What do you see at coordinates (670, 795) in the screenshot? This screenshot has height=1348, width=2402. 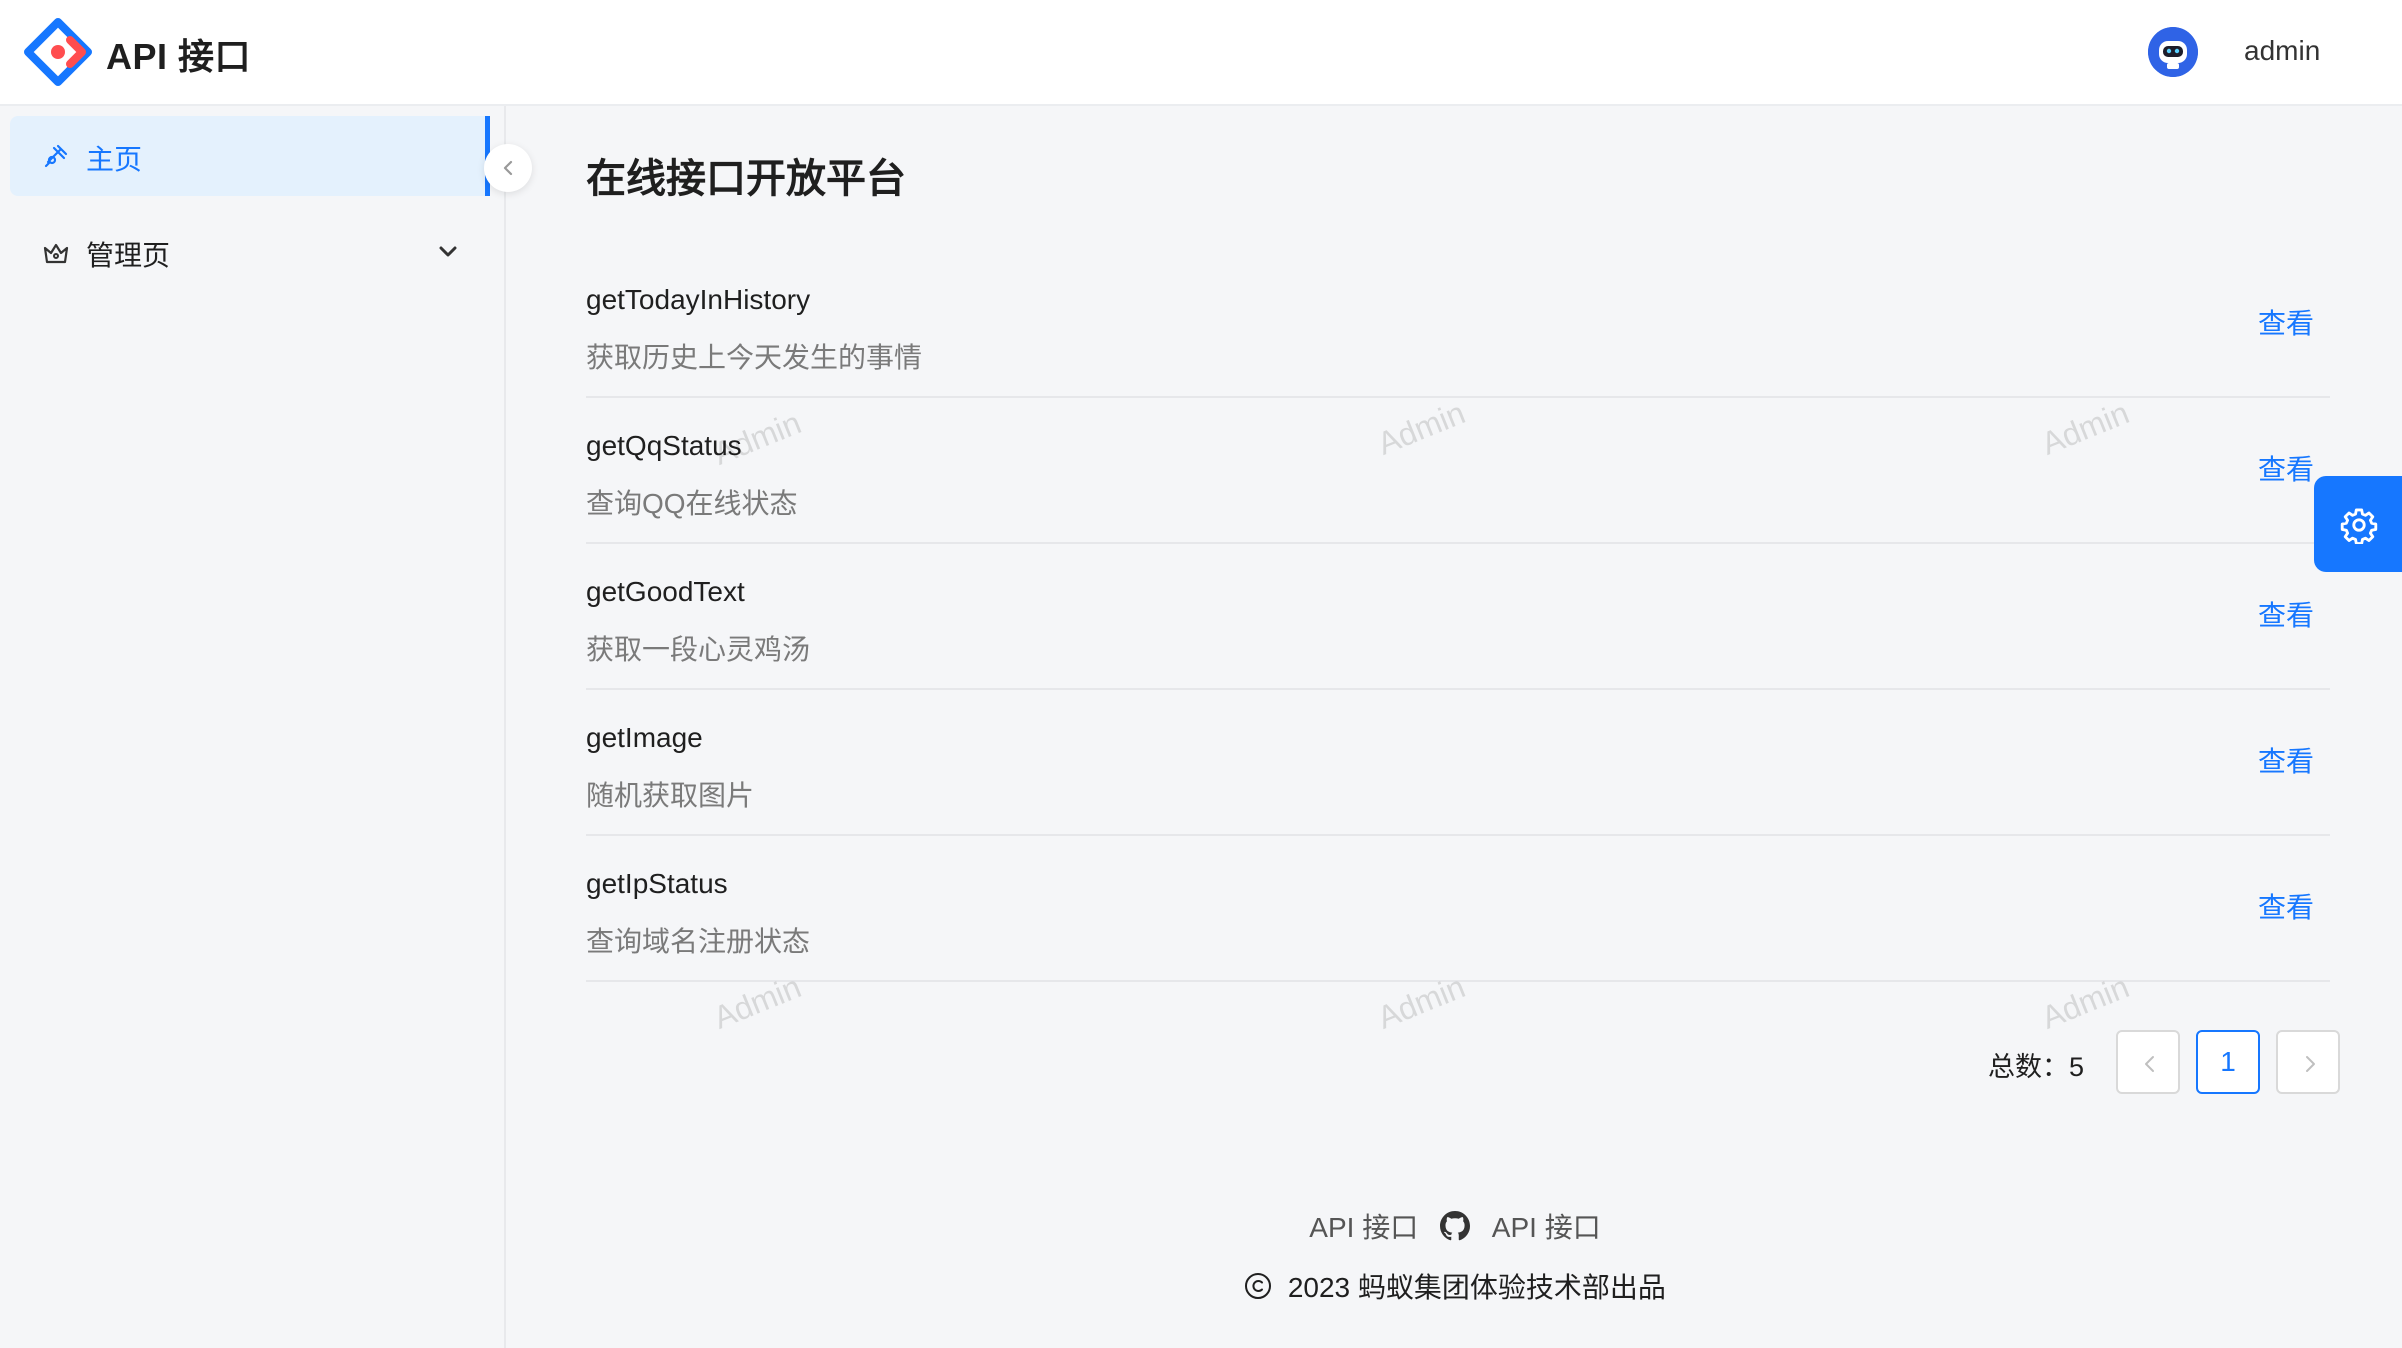 I see `api-description: 随机获取图片` at bounding box center [670, 795].